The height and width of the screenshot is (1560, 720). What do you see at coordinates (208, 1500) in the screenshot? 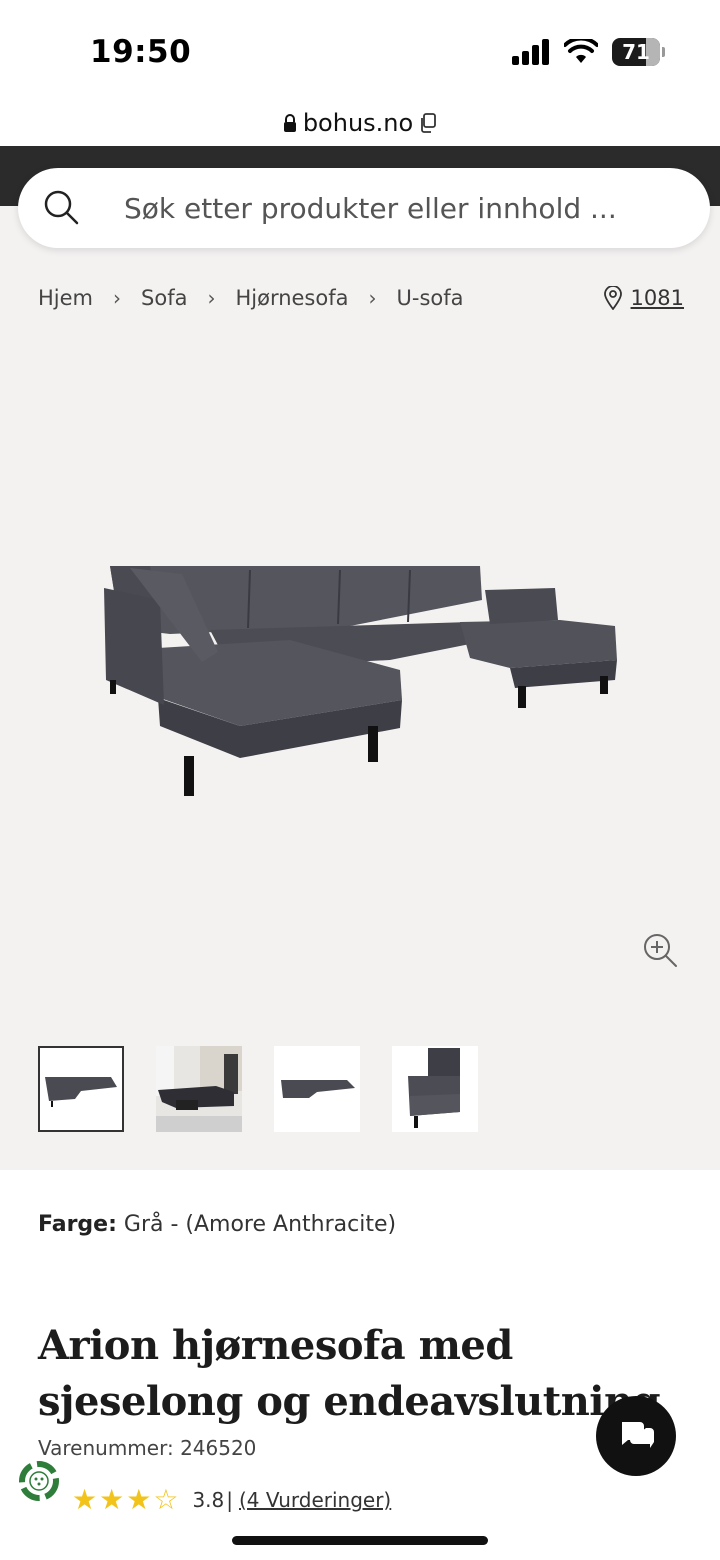
I see `rating-score: 3.8` at bounding box center [208, 1500].